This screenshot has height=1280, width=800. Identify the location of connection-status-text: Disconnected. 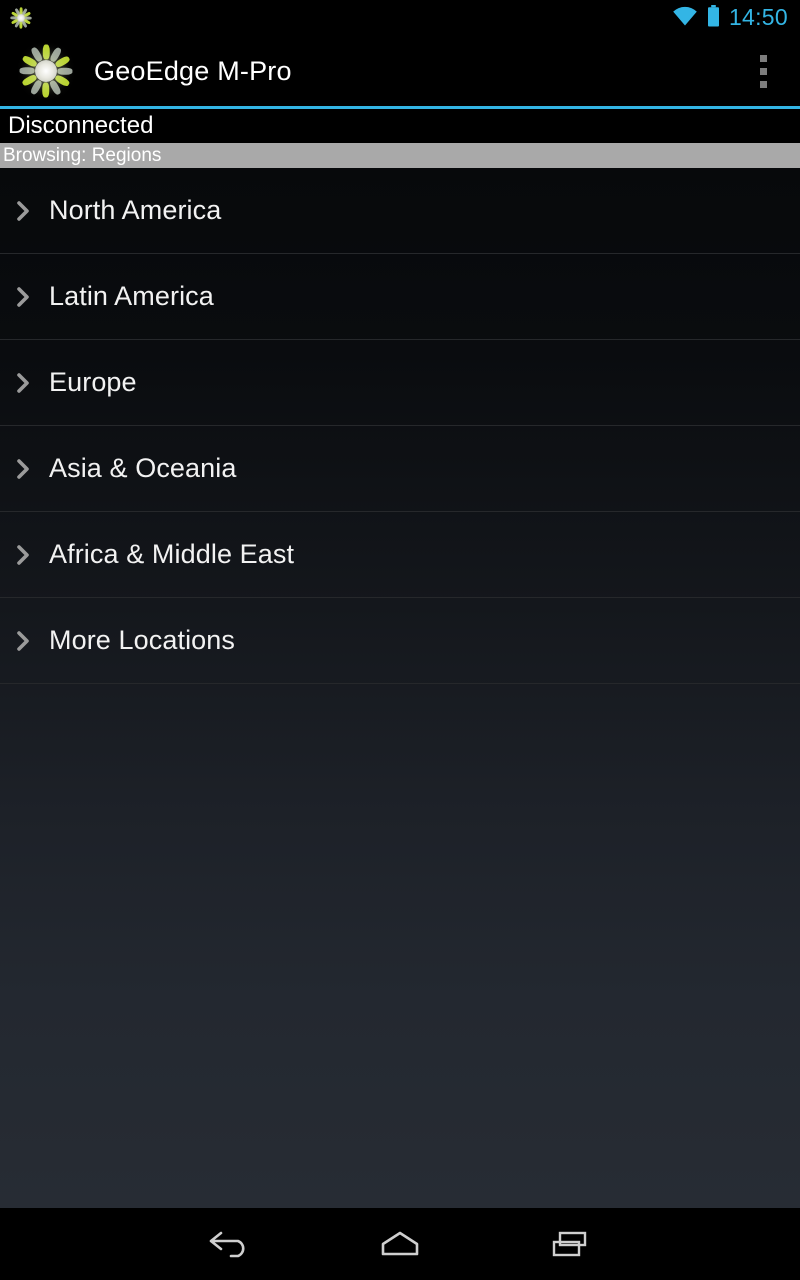
(81, 125).